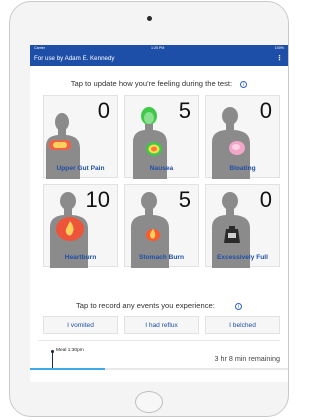 The width and height of the screenshot is (320, 420). Describe the element at coordinates (80, 137) in the screenshot. I see `symptom-card-upper-gut-pain: 0 Upper Gut Pain` at that location.